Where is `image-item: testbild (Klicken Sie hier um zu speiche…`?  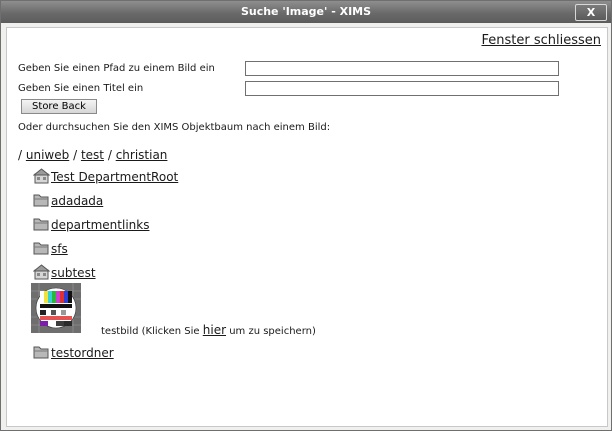
image-item: testbild (Klicken Sie hier um zu speiche… is located at coordinates (208, 330).